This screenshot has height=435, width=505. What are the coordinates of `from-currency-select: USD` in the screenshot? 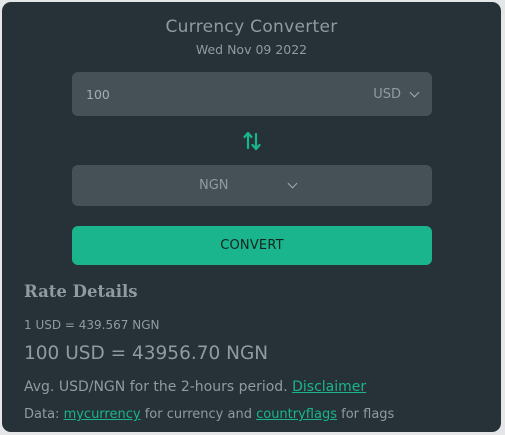 It's located at (396, 94).